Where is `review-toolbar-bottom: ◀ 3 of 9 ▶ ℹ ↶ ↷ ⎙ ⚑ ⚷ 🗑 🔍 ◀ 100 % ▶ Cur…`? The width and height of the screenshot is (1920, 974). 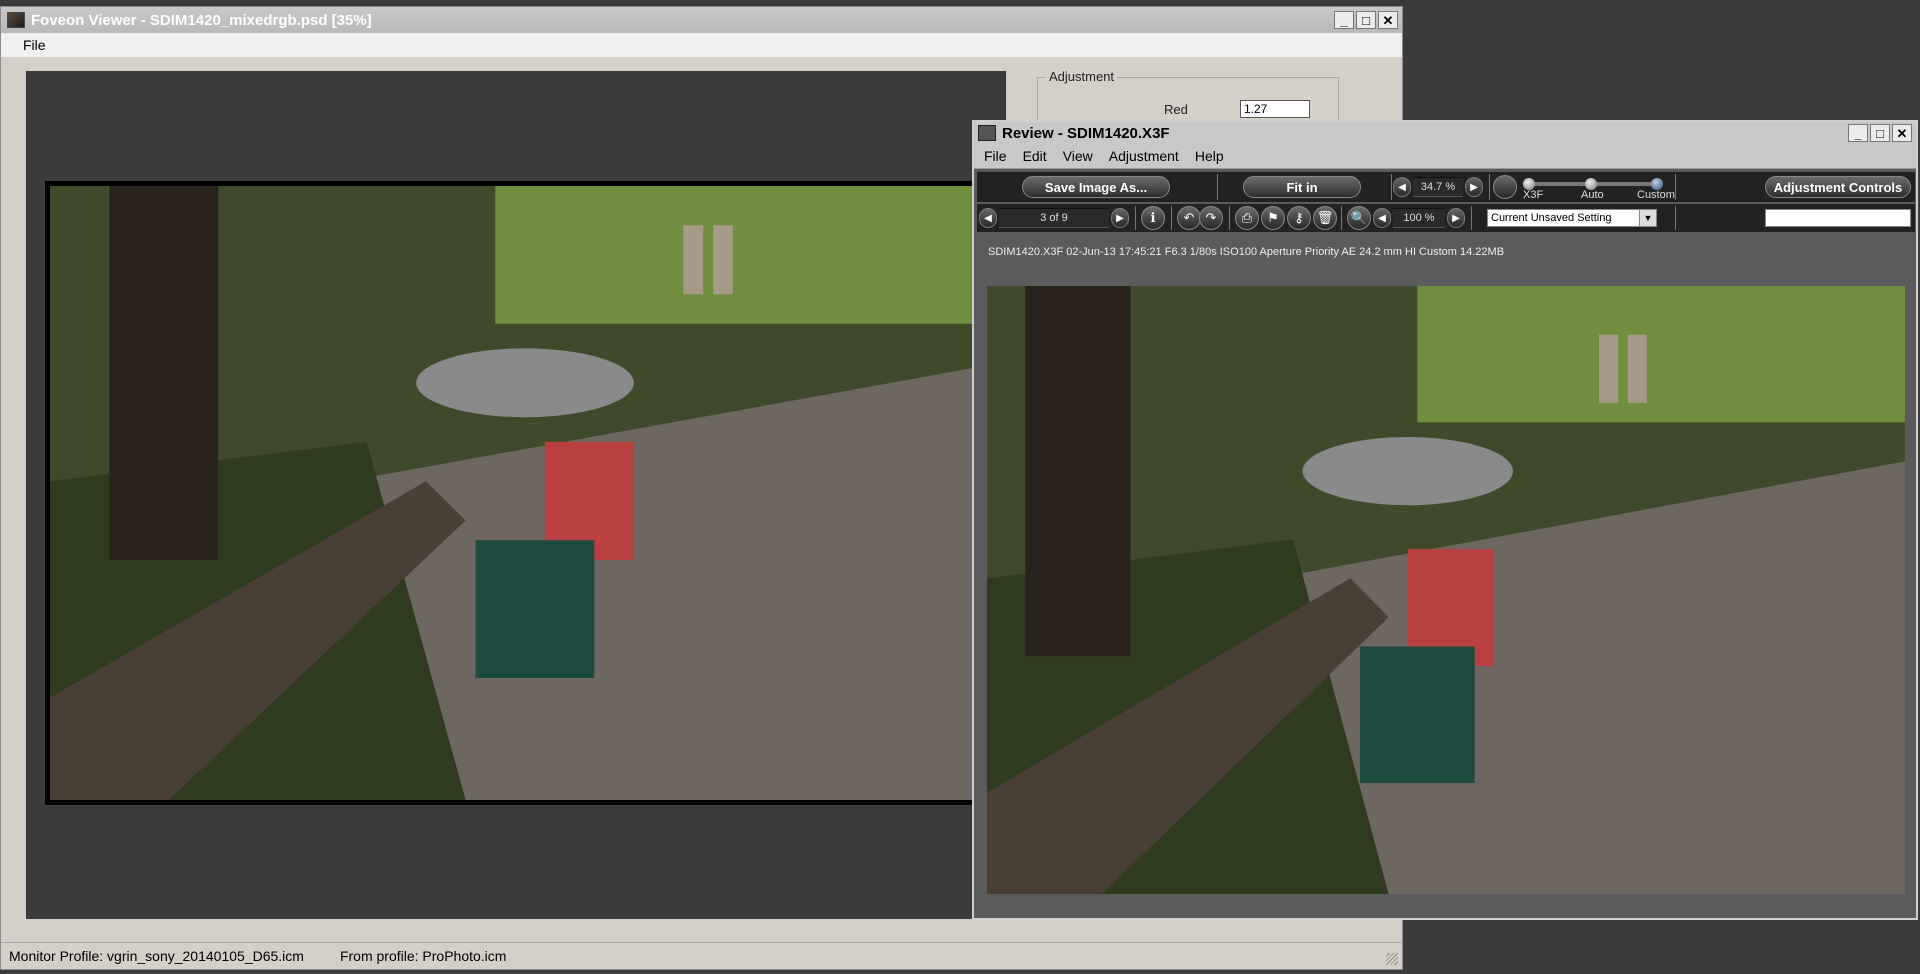 review-toolbar-bottom: ◀ 3 of 9 ▶ ℹ ↶ ↷ ⎙ ⚑ ⚷ 🗑 🔍 ◀ 100 % ▶ Cur… is located at coordinates (1446, 218).